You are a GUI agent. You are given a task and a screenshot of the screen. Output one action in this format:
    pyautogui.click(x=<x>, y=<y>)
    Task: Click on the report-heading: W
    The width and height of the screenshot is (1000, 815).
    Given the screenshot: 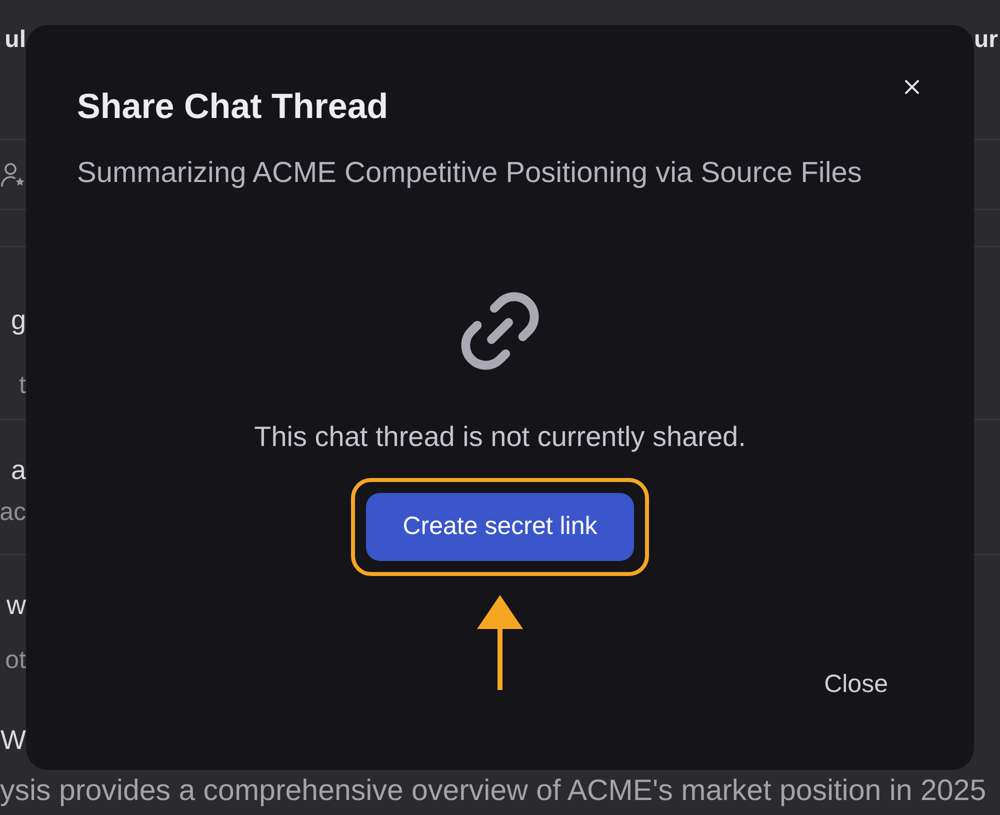 What is the action you would take?
    pyautogui.click(x=13, y=740)
    